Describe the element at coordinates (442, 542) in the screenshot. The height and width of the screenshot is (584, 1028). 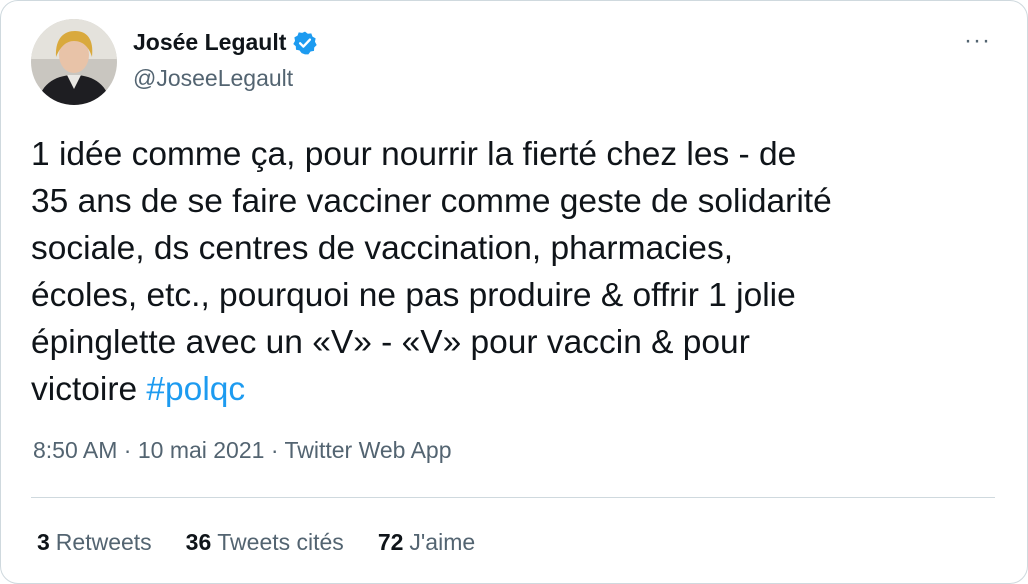
I see `likes-label: J'aime` at that location.